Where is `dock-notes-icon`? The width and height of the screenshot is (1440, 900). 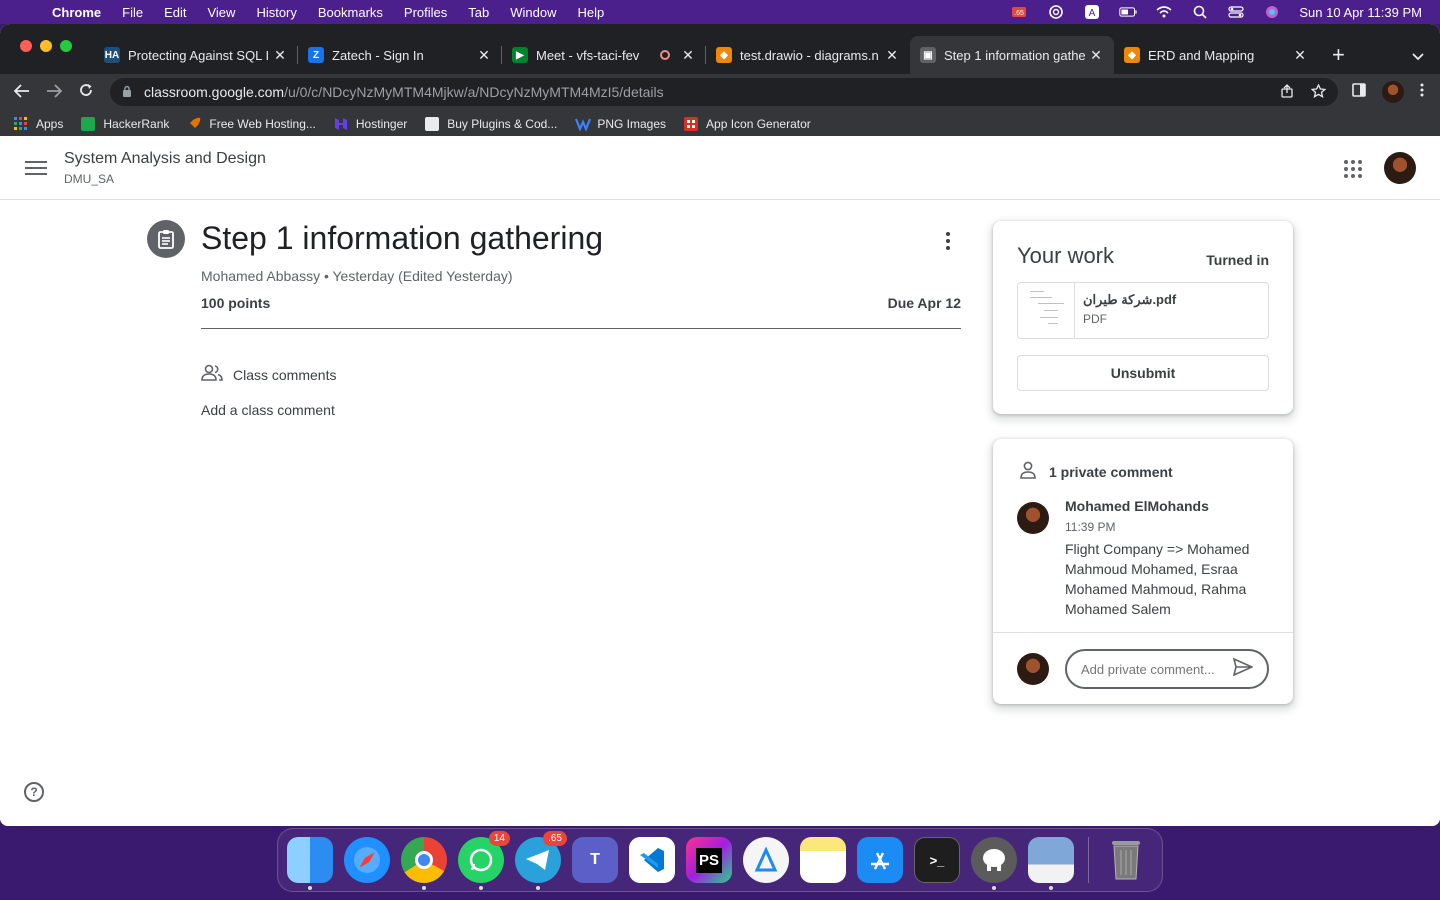 dock-notes-icon is located at coordinates (823, 860).